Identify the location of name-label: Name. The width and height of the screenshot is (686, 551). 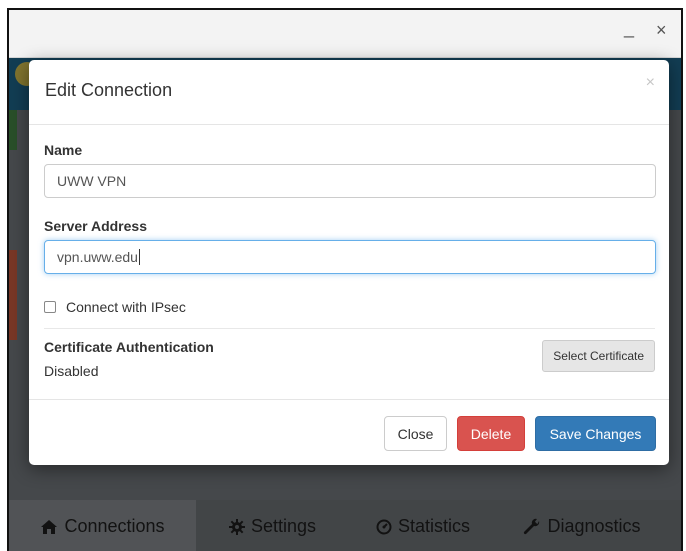
(63, 150).